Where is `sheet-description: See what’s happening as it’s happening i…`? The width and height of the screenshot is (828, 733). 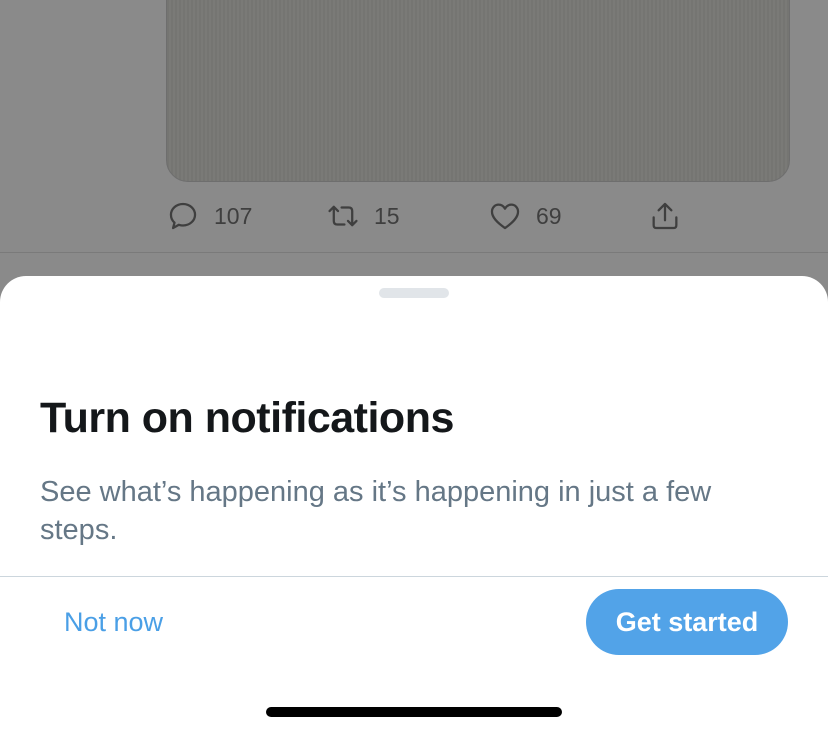 sheet-description: See what’s happening as it’s happening i… is located at coordinates (376, 511).